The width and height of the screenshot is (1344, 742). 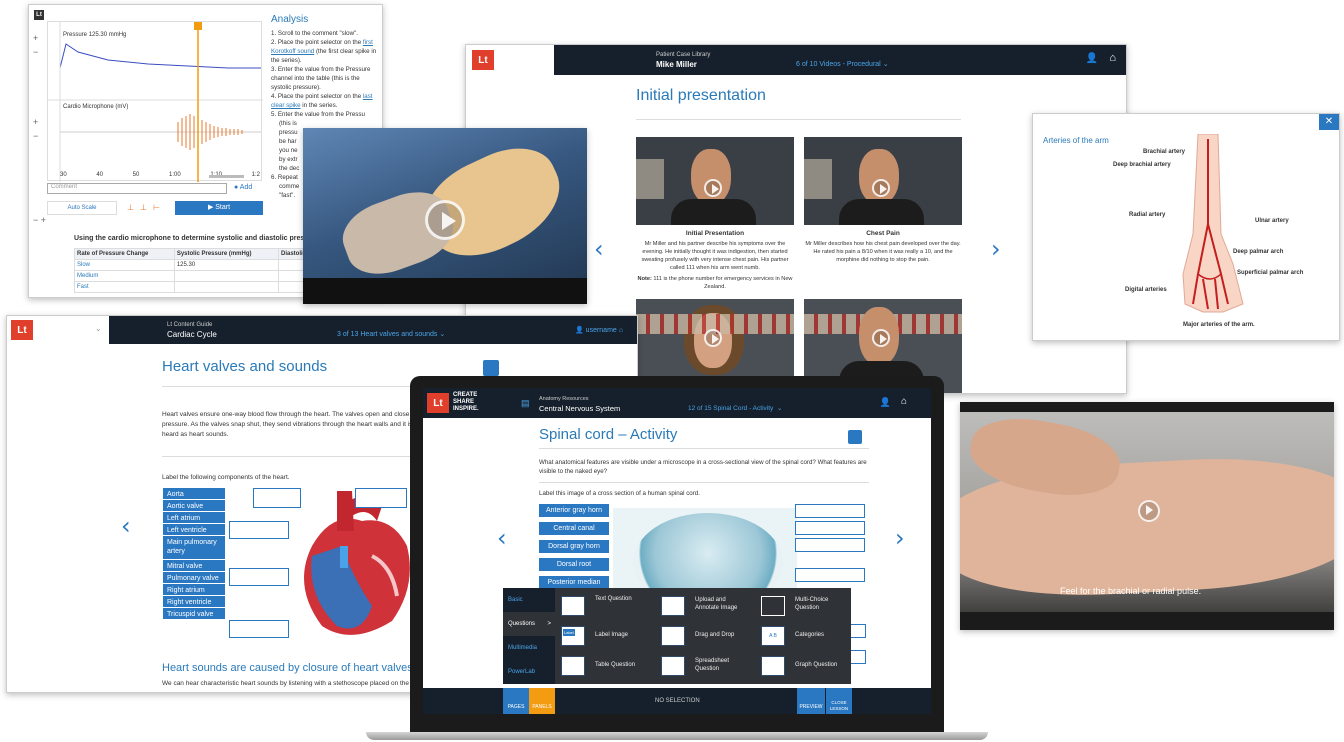 I want to click on page-title: Initial presentation, so click(x=701, y=95).